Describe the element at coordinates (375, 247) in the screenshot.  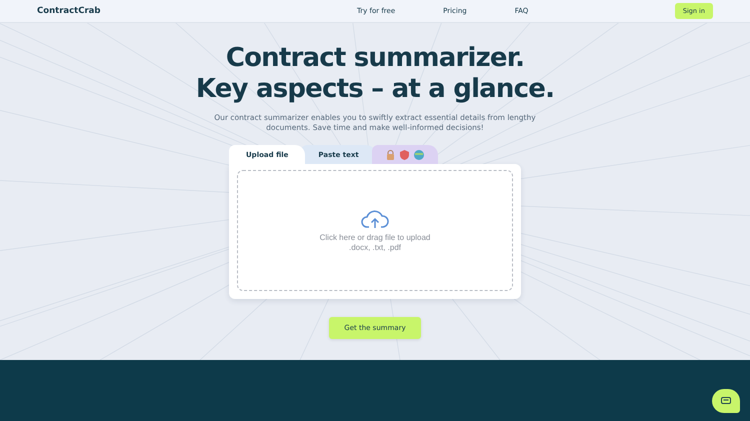
I see `file-formats: .docx, .txt, .pdf` at that location.